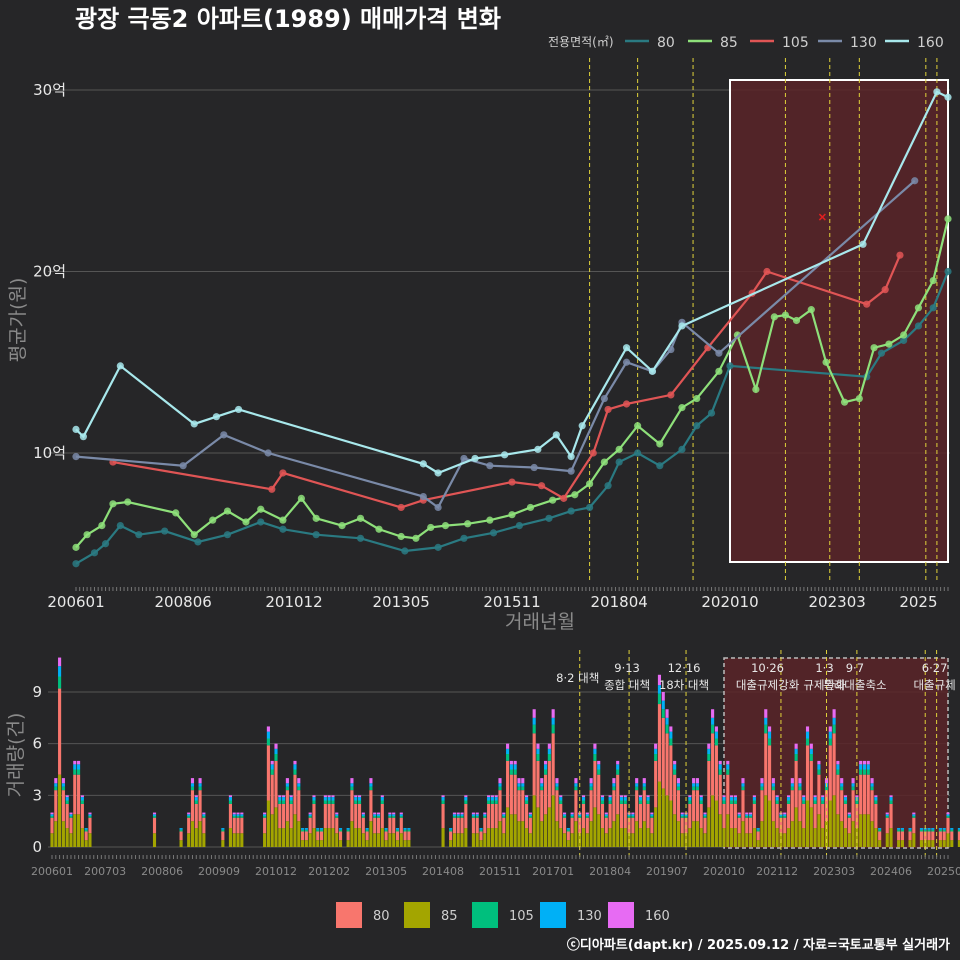 This screenshot has height=960, width=960. I want to click on policy-annotation: 12·16, so click(684, 668).